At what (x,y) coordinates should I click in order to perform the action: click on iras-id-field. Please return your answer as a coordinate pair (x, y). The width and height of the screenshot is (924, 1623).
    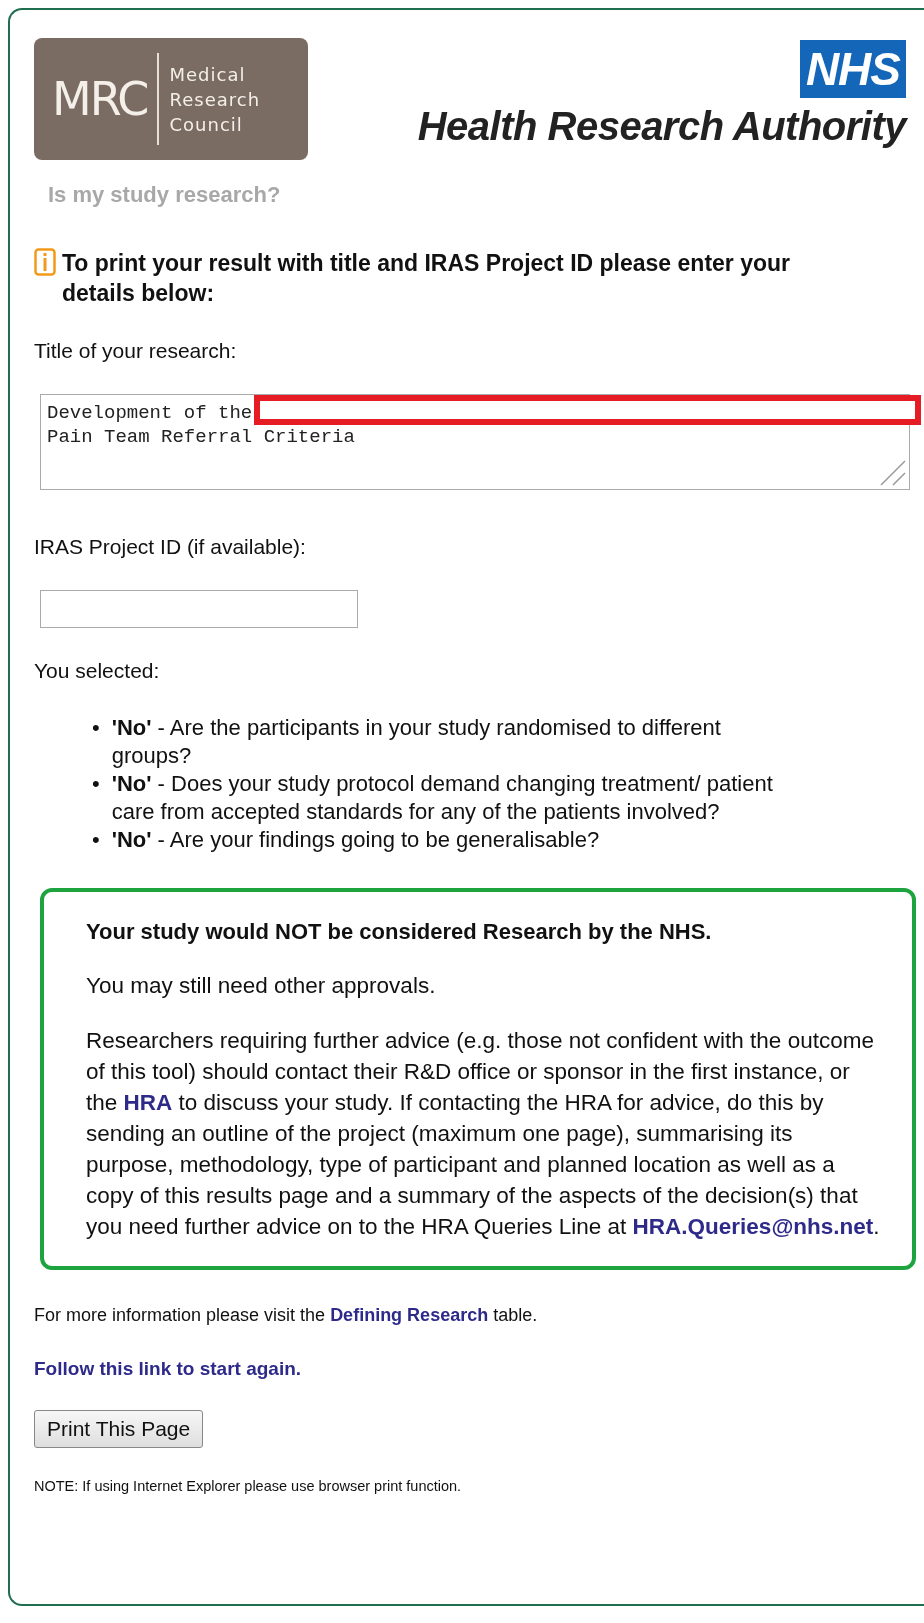
    Looking at the image, I should click on (199, 609).